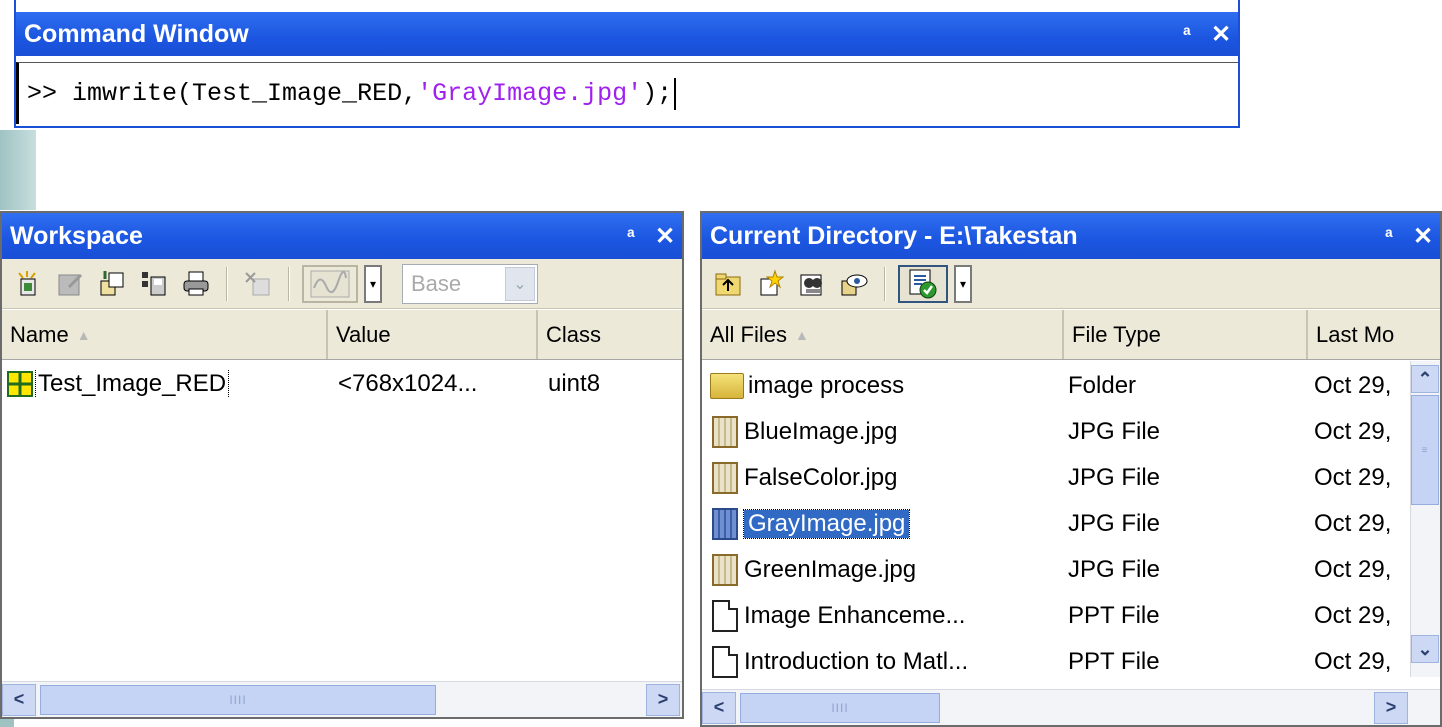 The height and width of the screenshot is (727, 1442). What do you see at coordinates (1102, 385) in the screenshot?
I see `file-type: Folder` at bounding box center [1102, 385].